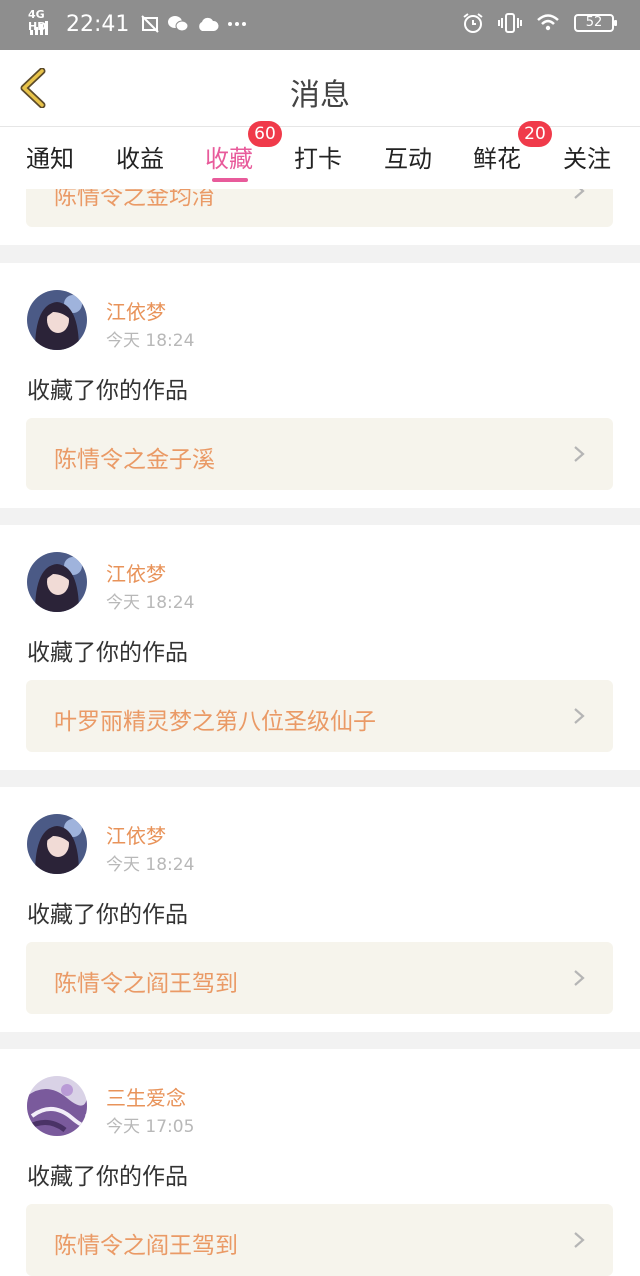  I want to click on tab-flowers: 鲜花, so click(497, 156).